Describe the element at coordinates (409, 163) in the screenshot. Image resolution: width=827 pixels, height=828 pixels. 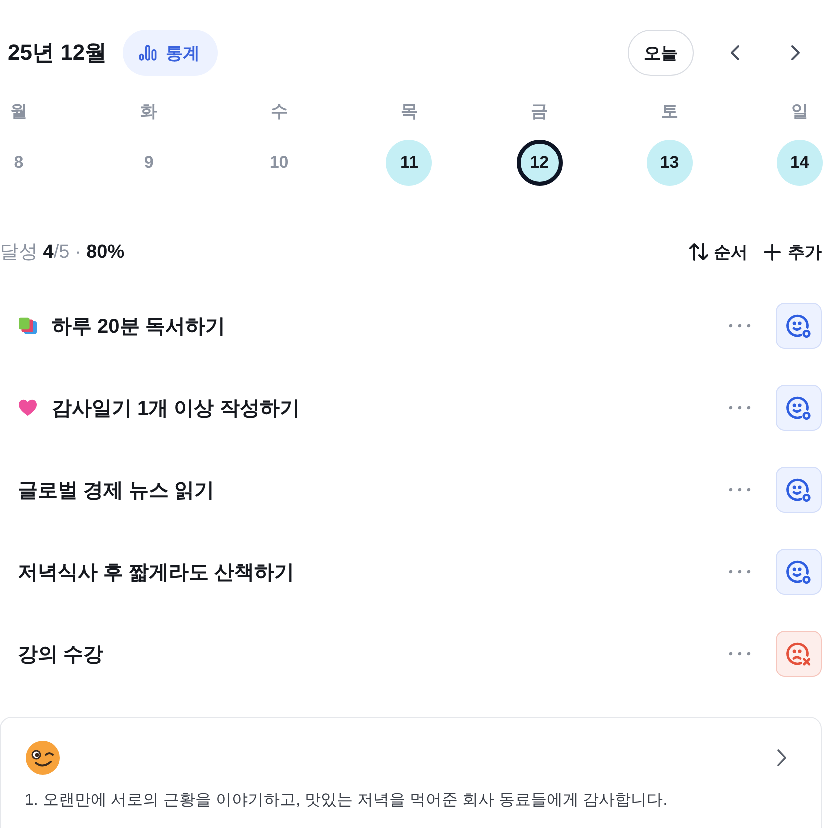
I see `day-button: 11` at that location.